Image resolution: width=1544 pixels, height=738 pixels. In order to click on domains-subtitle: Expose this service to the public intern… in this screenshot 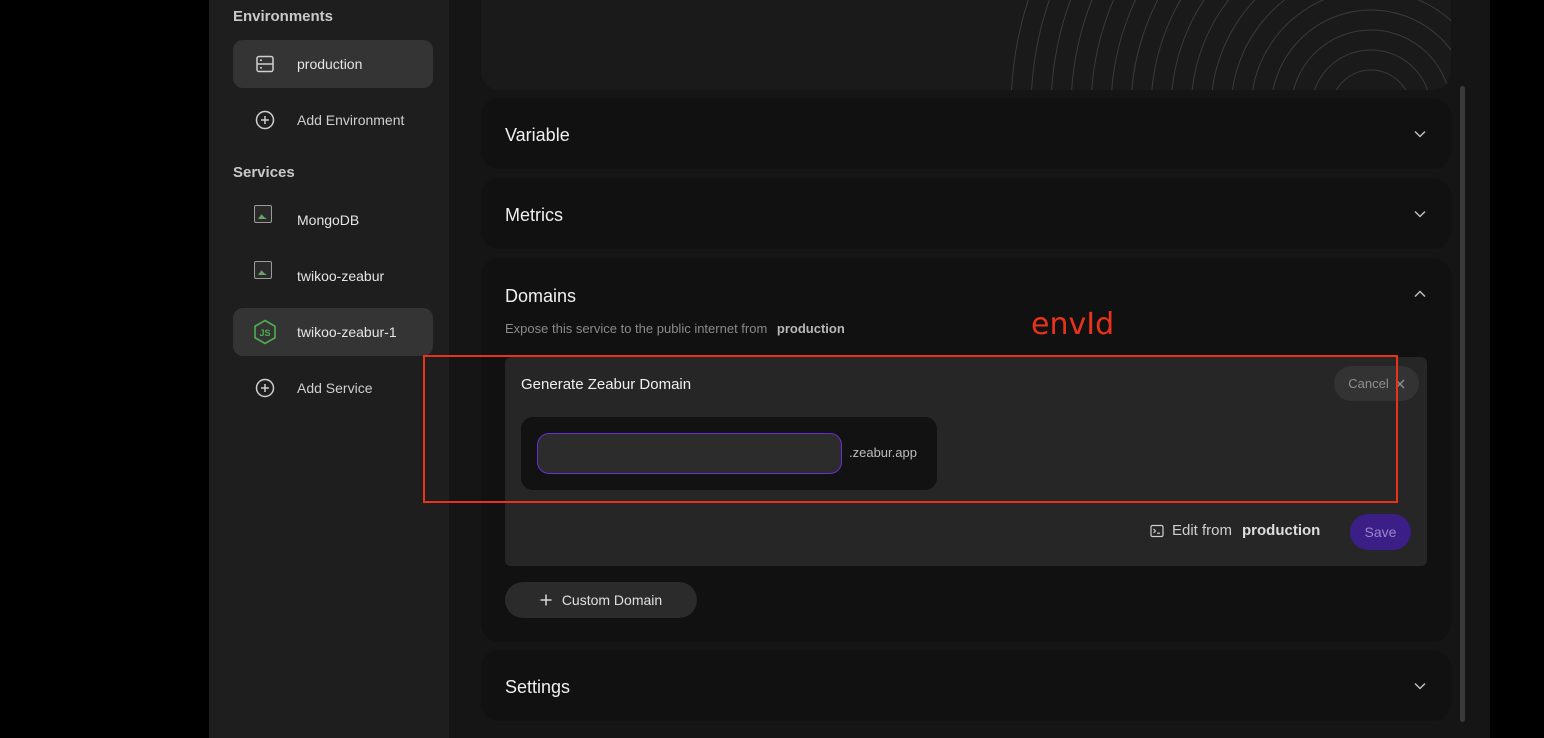, I will do `click(675, 328)`.